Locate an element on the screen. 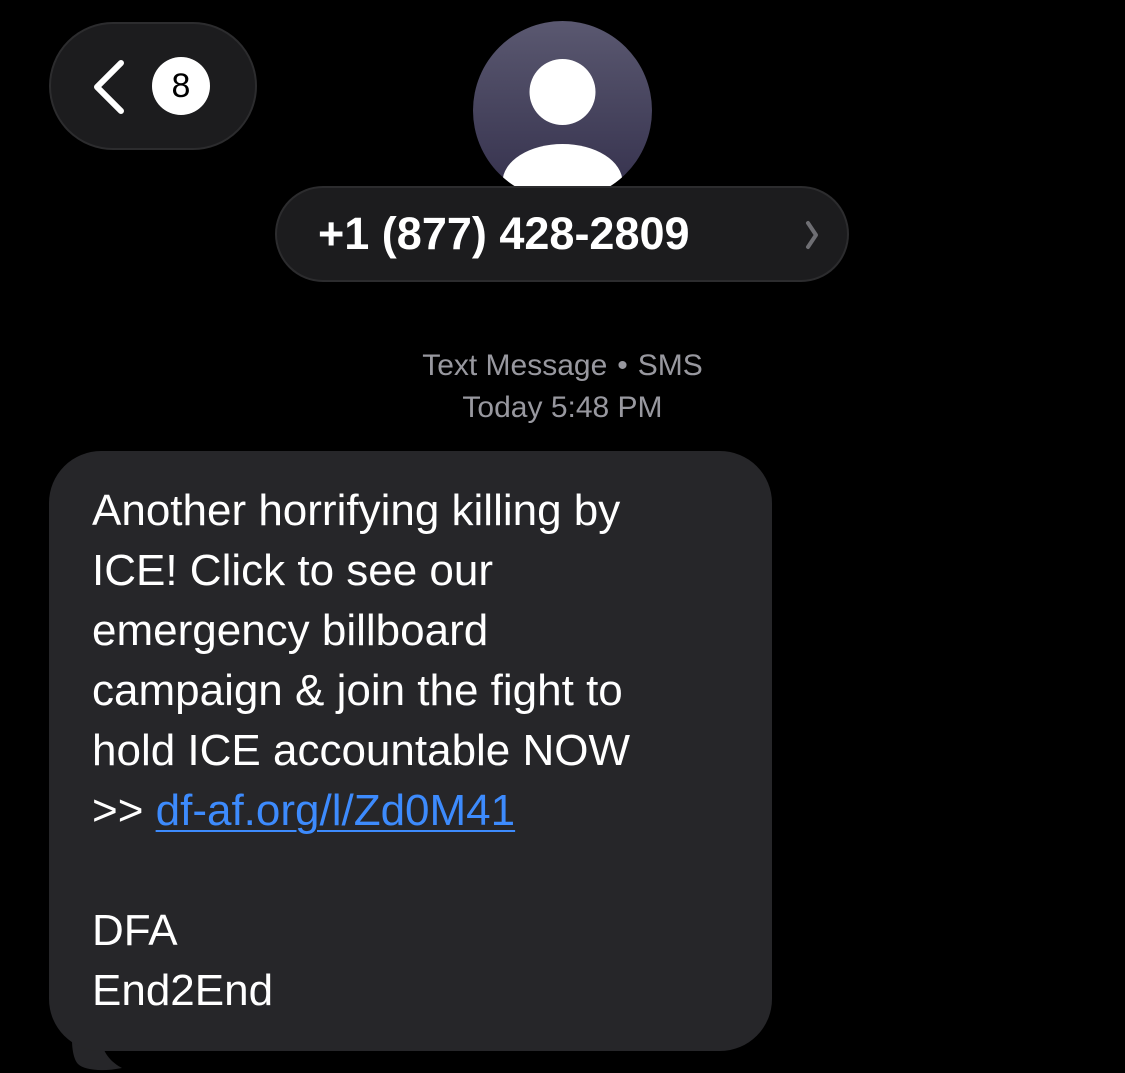 The image size is (1125, 1073). service-type: Text Message is located at coordinates (515, 365).